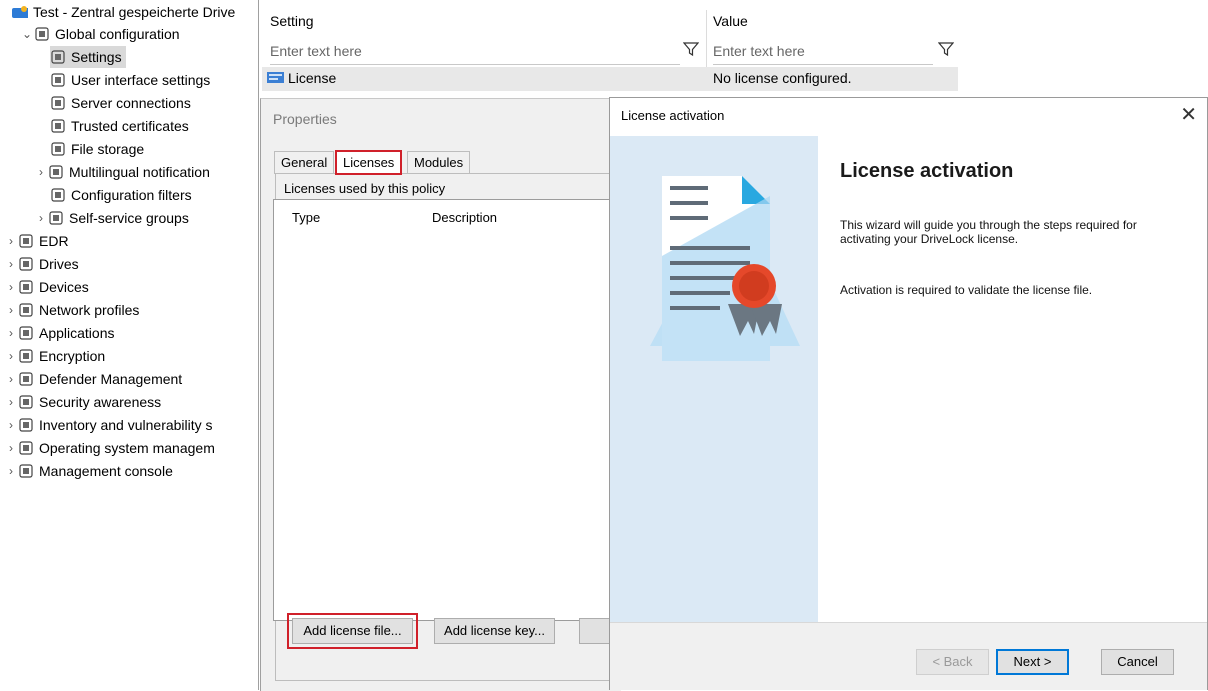 The height and width of the screenshot is (691, 1208). Describe the element at coordinates (58, 103) in the screenshot. I see `server-icon` at that location.